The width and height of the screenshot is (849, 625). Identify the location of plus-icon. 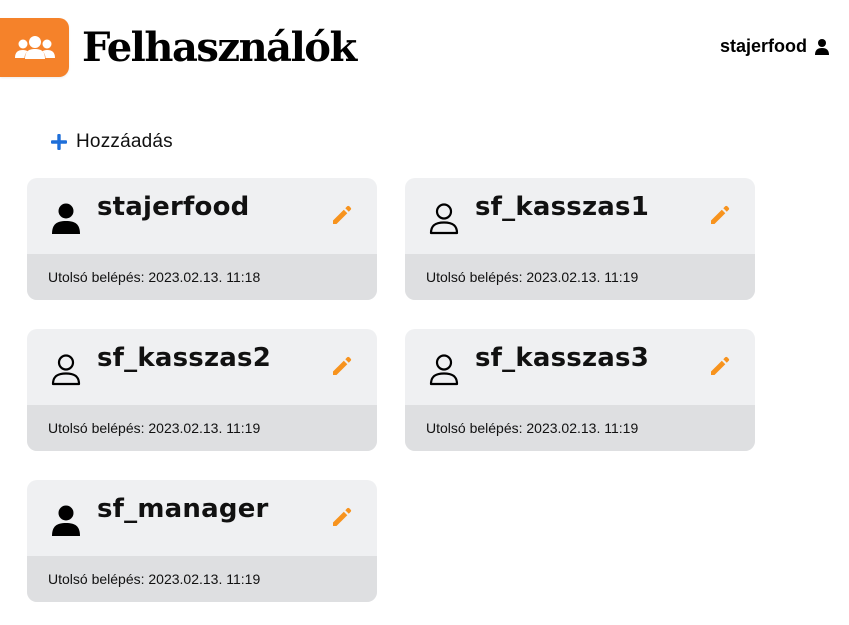
(59, 142).